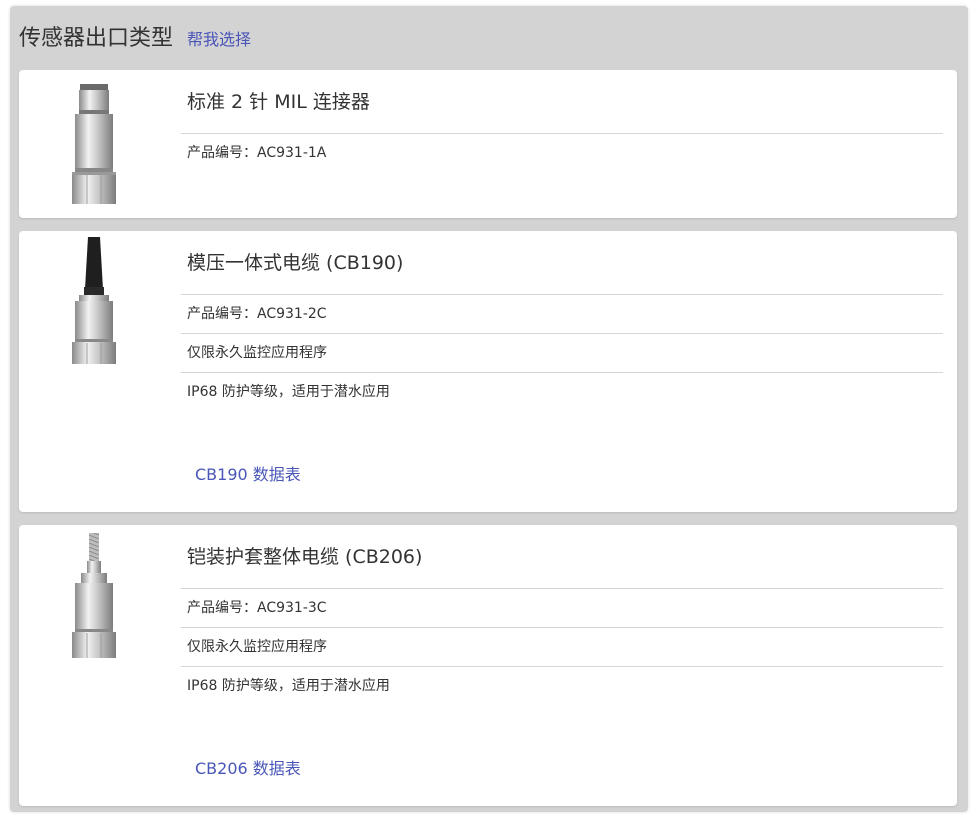  I want to click on card-body: 标准 2 针 MIL 连接器 产品编号：AC931-1A, so click(562, 121).